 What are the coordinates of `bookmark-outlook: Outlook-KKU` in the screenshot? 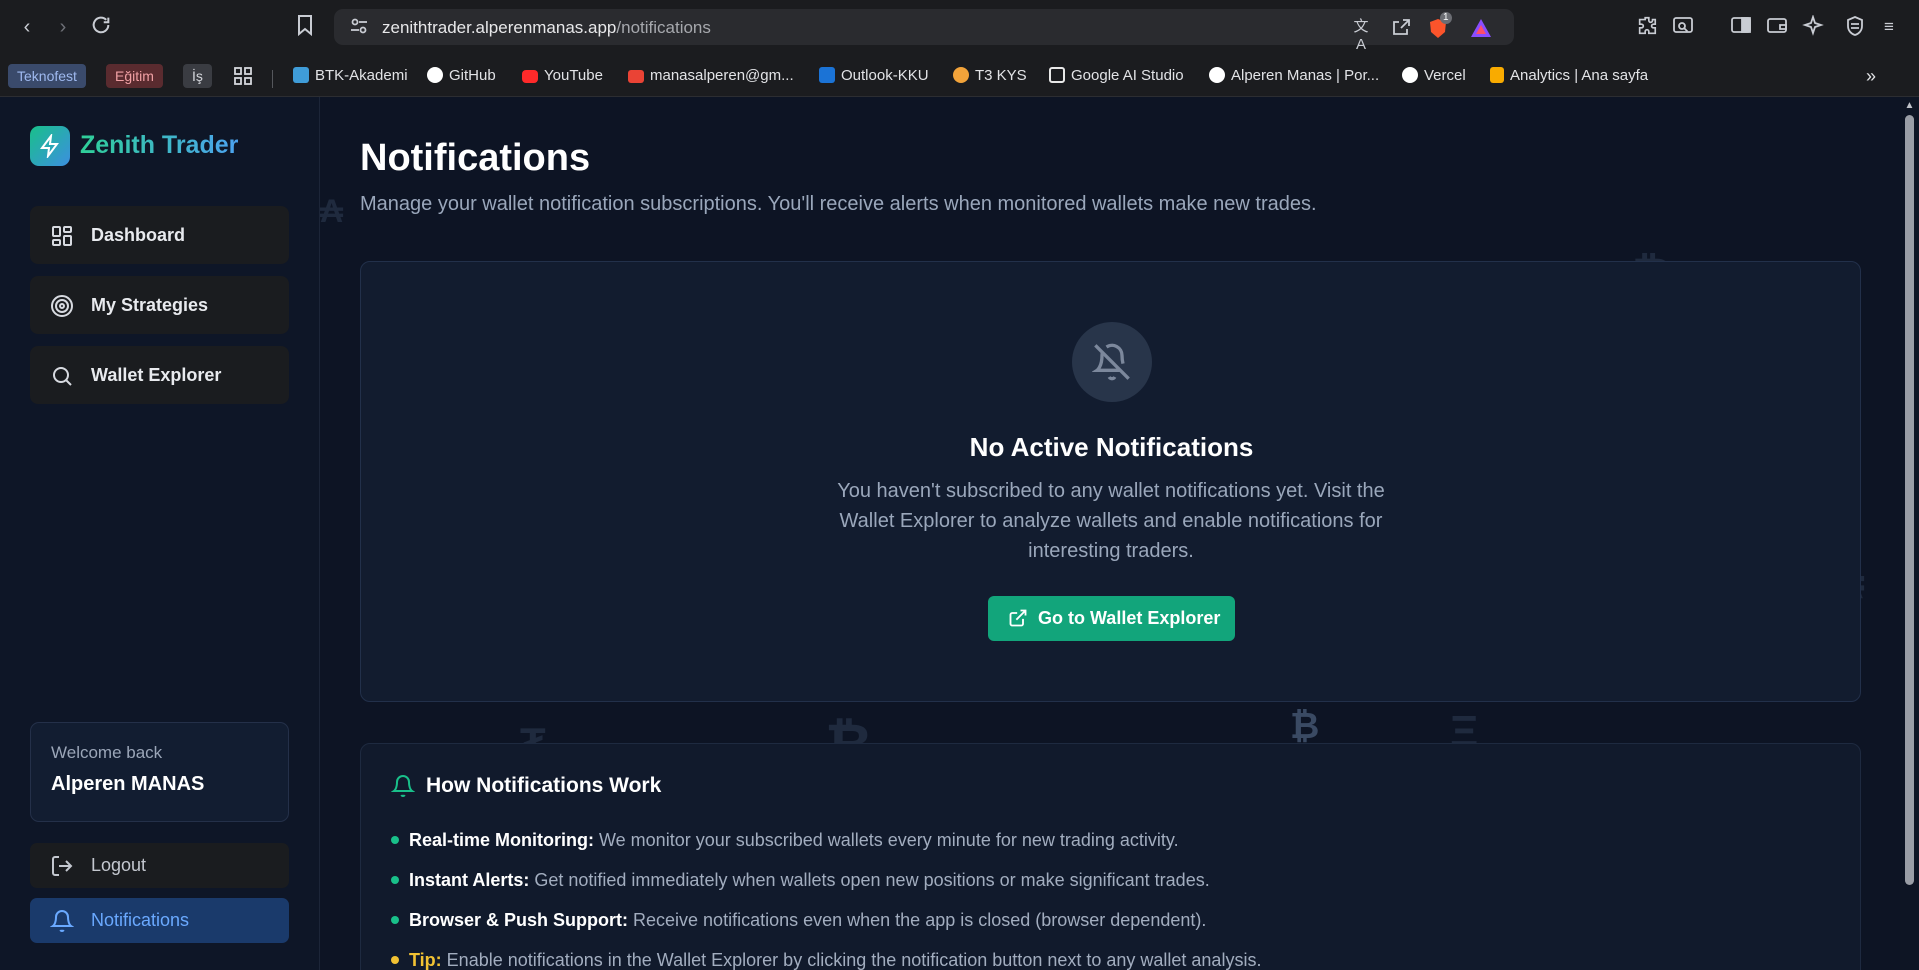 It's located at (874, 76).